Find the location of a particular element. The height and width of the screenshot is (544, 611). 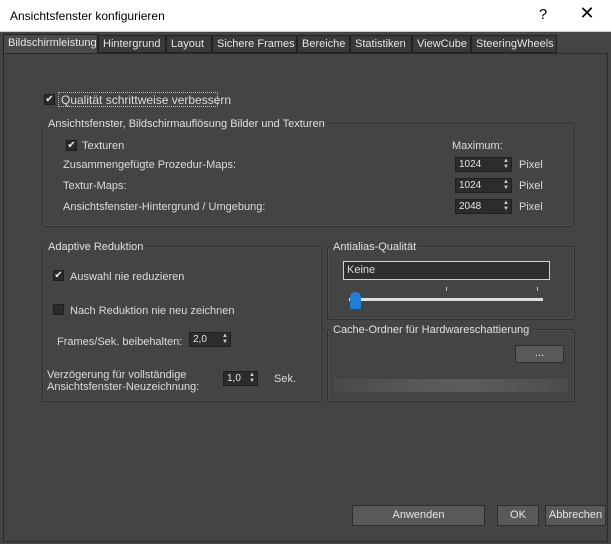

ok-button: OK is located at coordinates (518, 515).